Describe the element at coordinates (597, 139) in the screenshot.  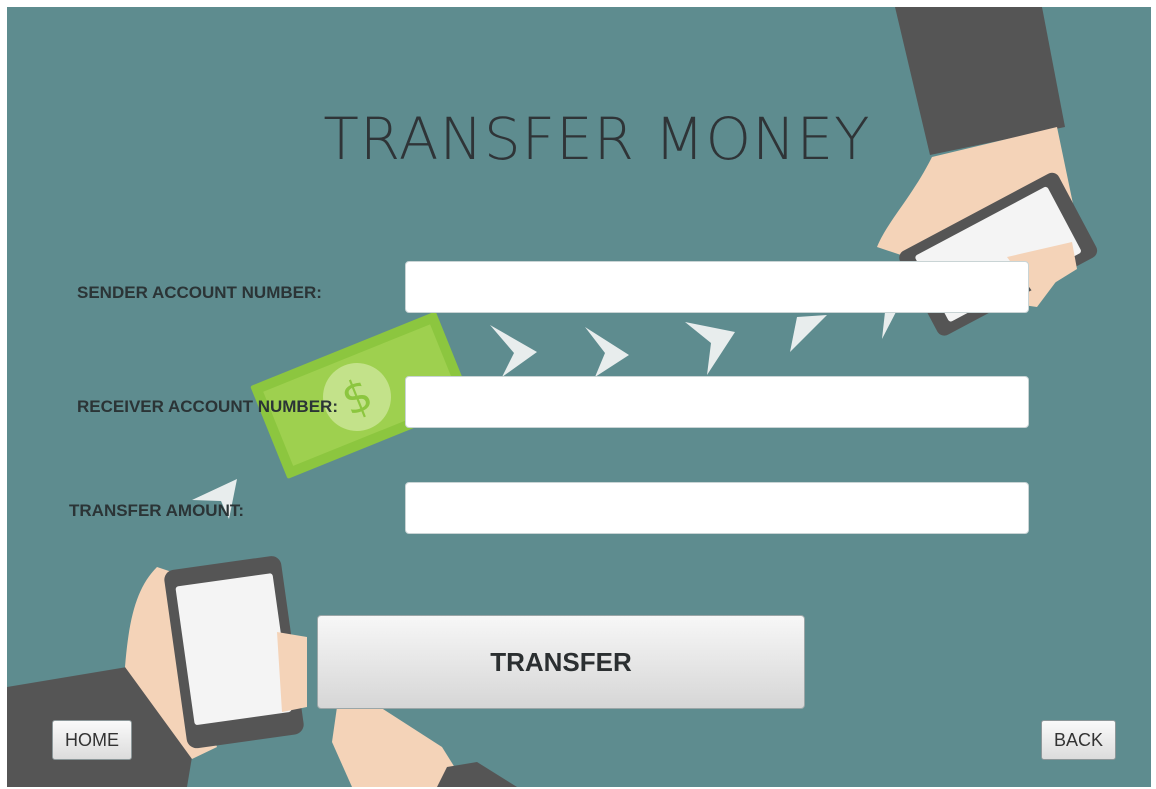
I see `page-title: TRANSFER MONEY` at that location.